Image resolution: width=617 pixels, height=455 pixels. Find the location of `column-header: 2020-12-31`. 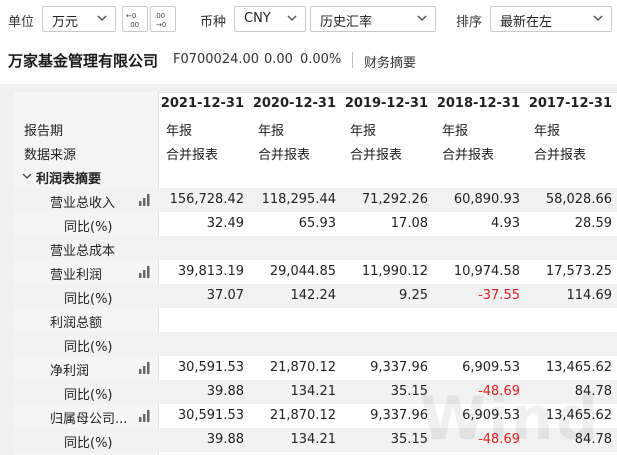

column-header: 2020-12-31 is located at coordinates (291, 103).